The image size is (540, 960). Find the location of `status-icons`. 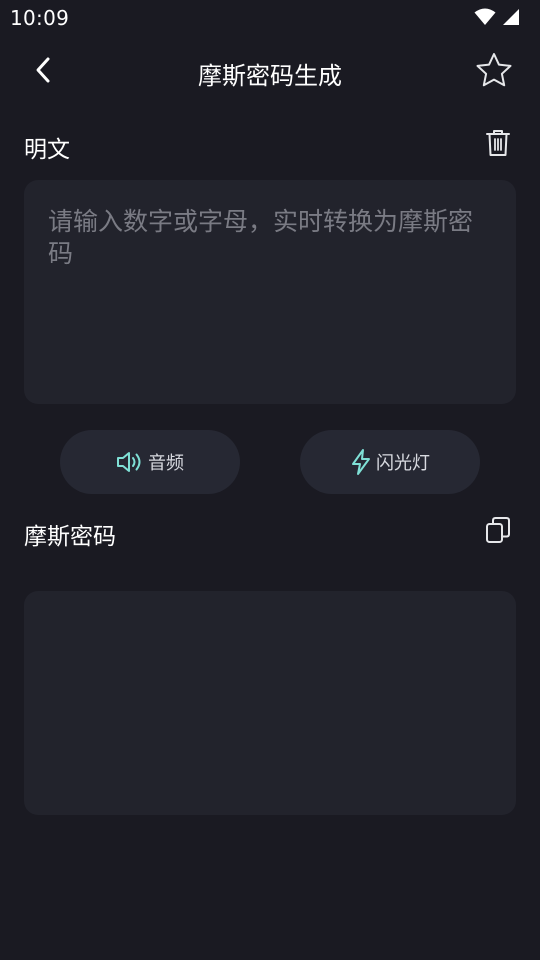

status-icons is located at coordinates (497, 19).